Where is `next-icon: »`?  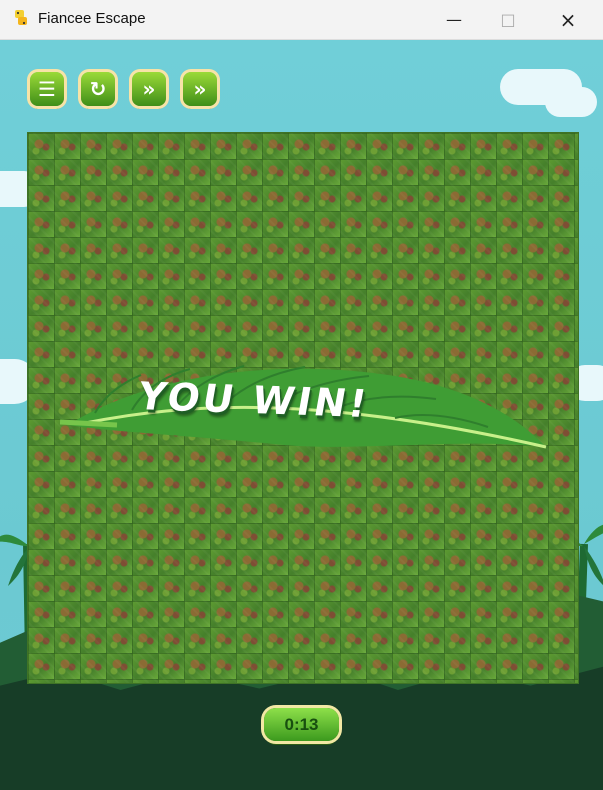 next-icon: » is located at coordinates (200, 89).